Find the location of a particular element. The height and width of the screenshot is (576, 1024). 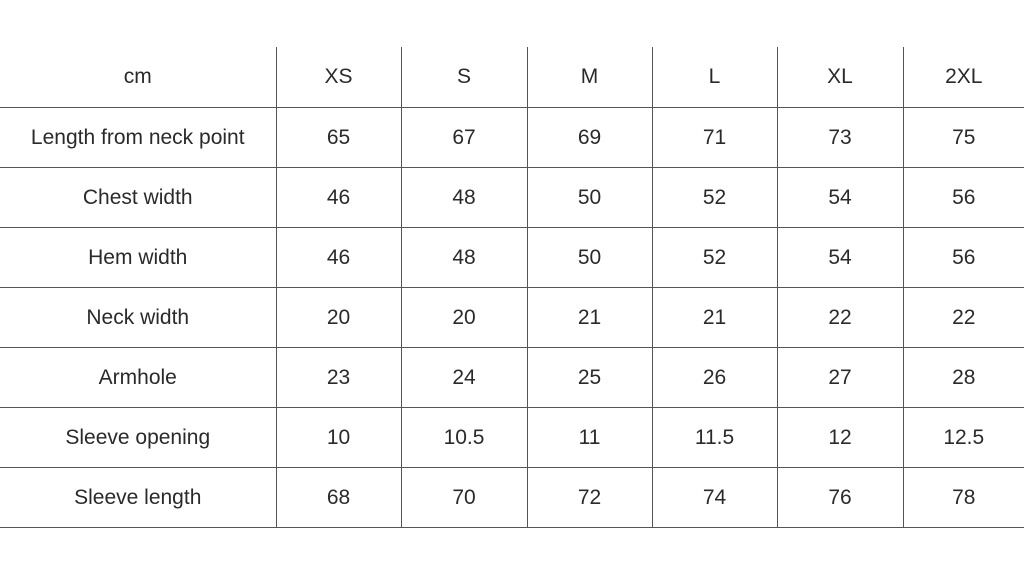

table-row: Sleeve length 68 70 72 74 76 78 is located at coordinates (512, 497).